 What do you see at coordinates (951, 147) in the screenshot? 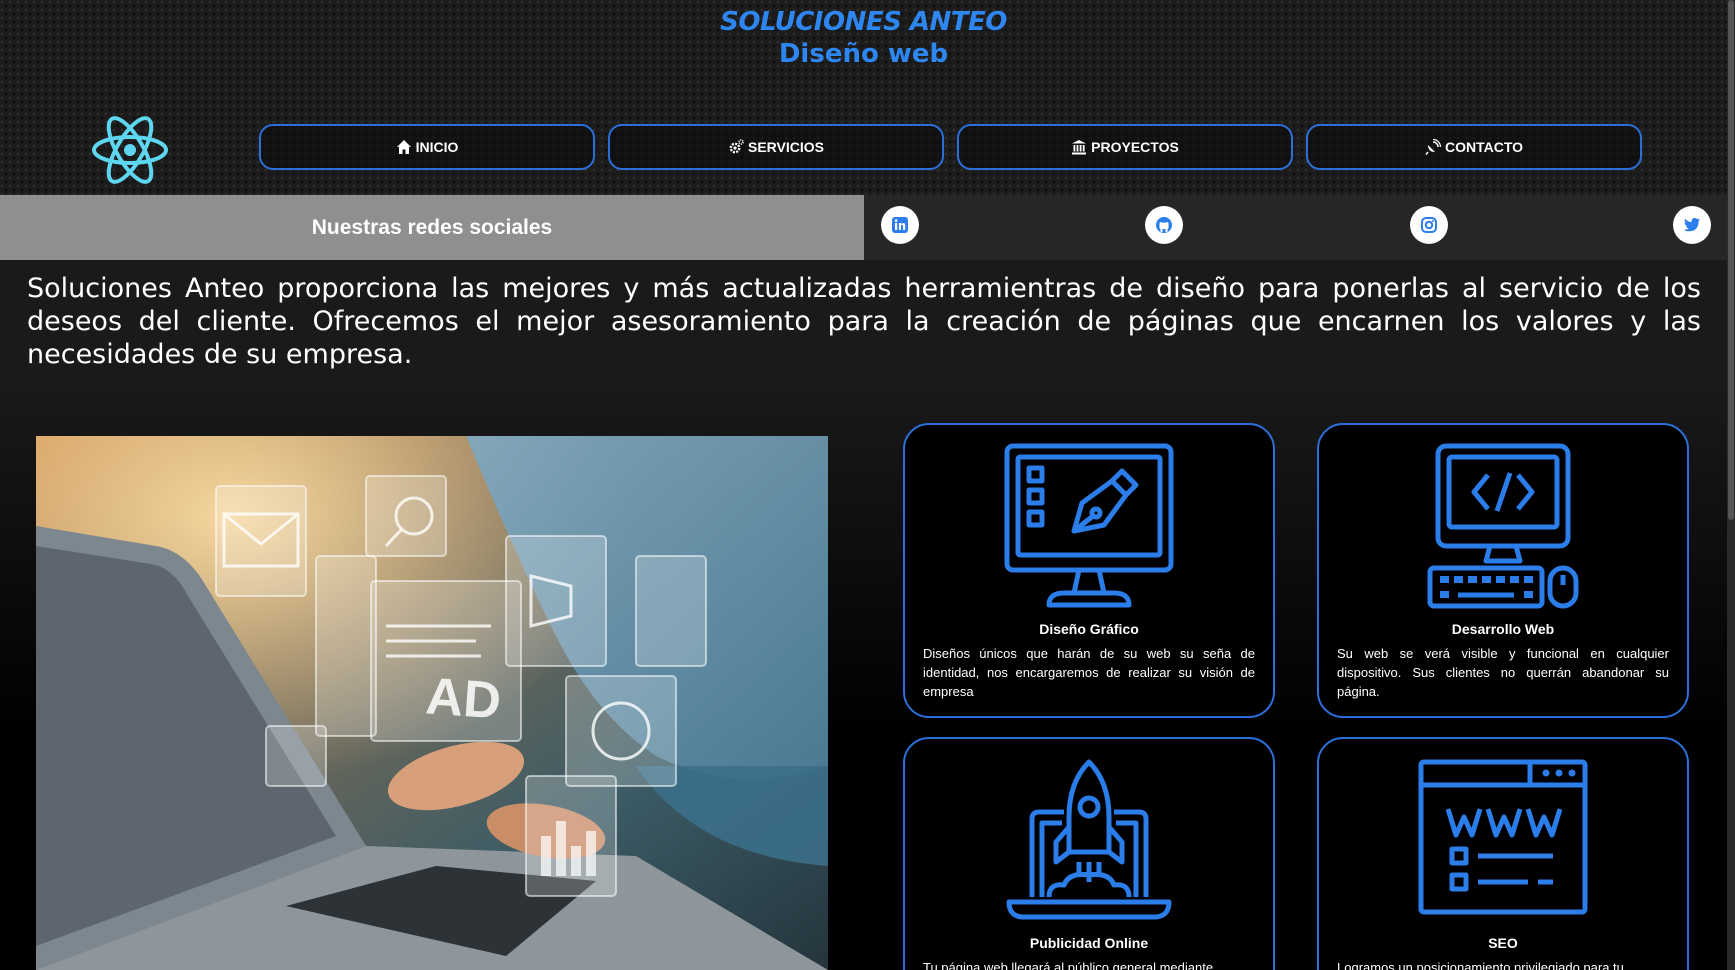
I see `main-nav: INICIO SERVICIOS PROYECTOS CONTACTO` at bounding box center [951, 147].